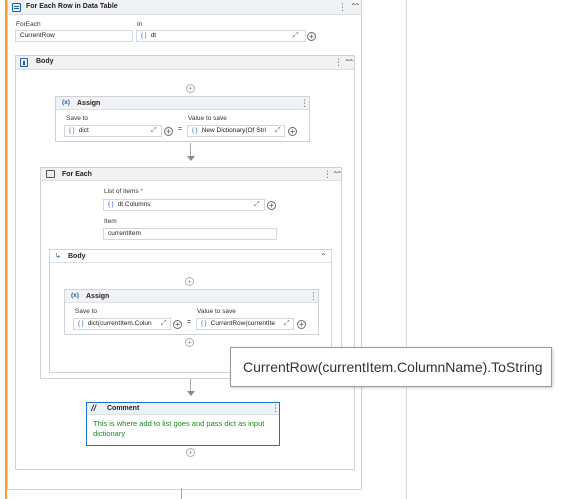 The width and height of the screenshot is (569, 499). What do you see at coordinates (72, 6) in the screenshot?
I see `for-each-row-title: For Each Row in Data Table` at bounding box center [72, 6].